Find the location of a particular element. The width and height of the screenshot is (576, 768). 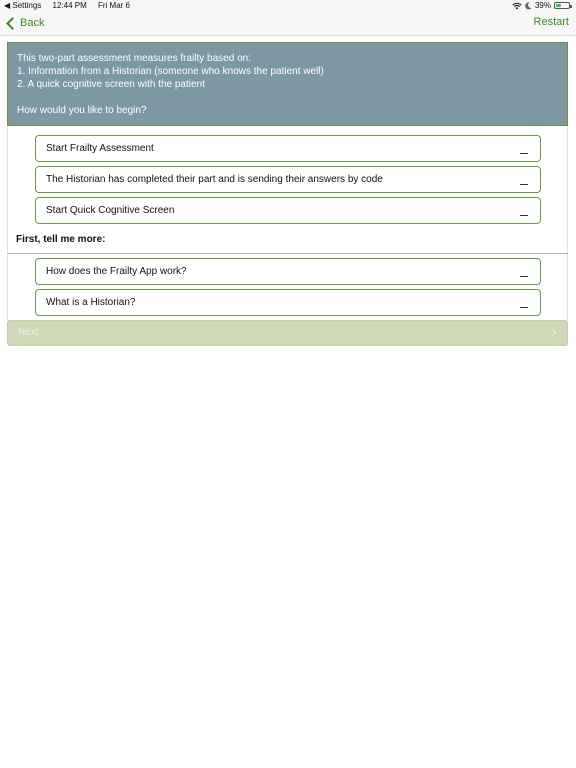

next-button: Next is located at coordinates (287, 333).